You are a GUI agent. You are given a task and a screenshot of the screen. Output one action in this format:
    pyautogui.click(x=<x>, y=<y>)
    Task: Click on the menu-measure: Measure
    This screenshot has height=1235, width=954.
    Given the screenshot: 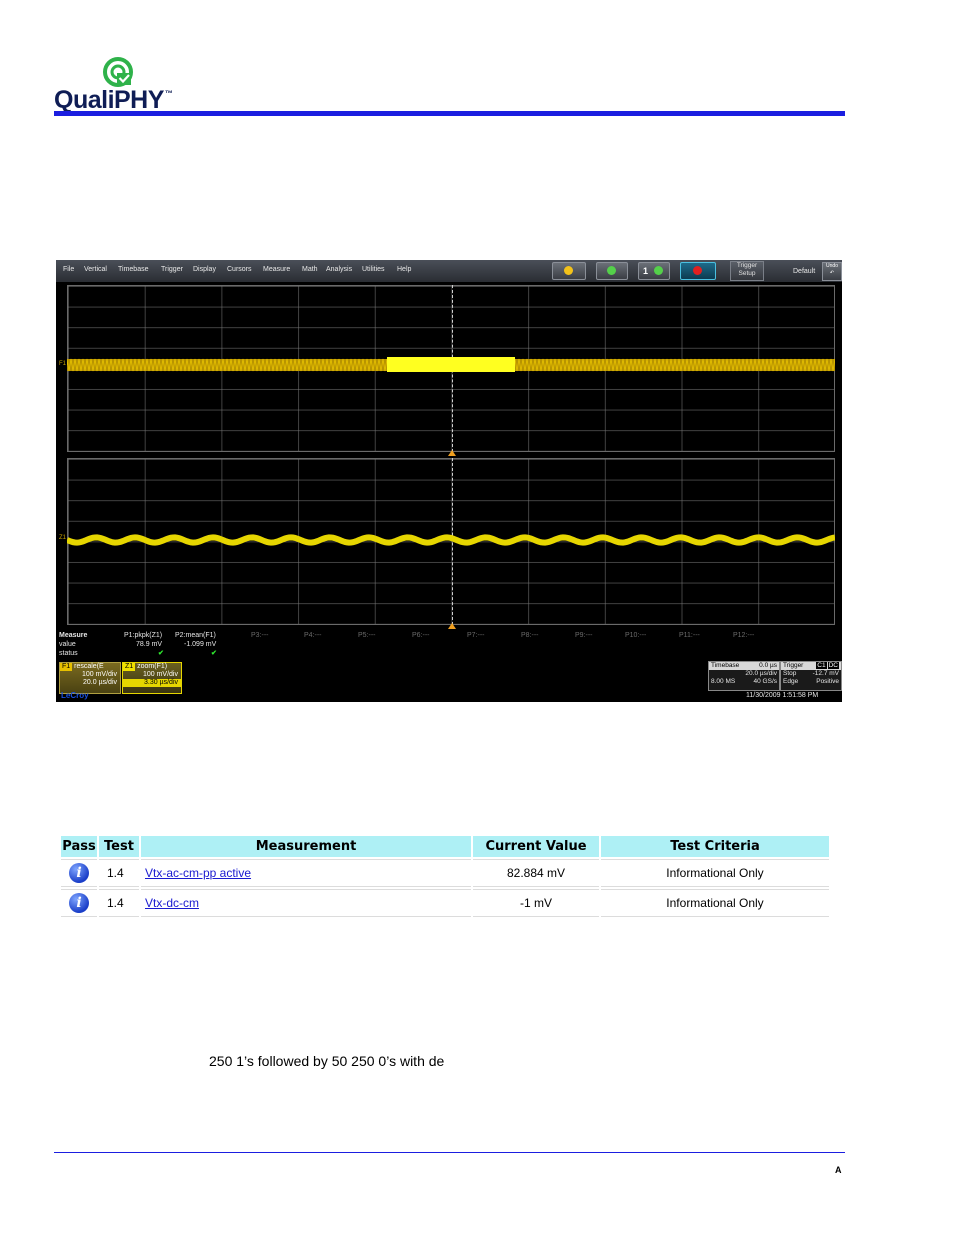 What is the action you would take?
    pyautogui.click(x=276, y=269)
    